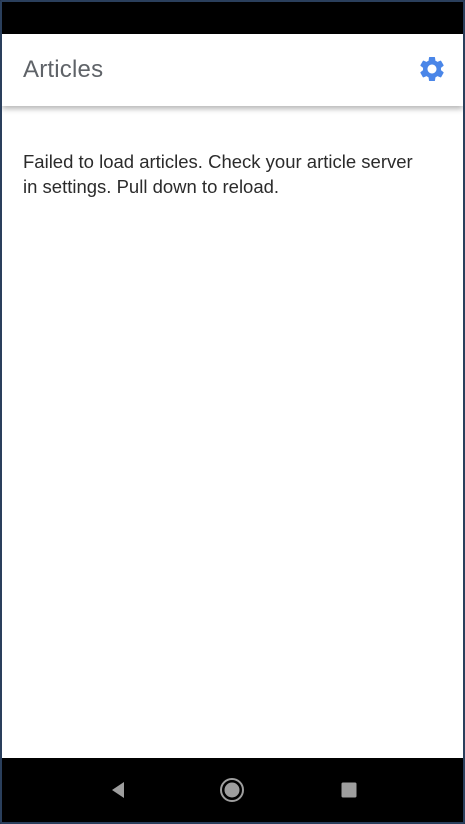  I want to click on circle-home-icon, so click(232, 790).